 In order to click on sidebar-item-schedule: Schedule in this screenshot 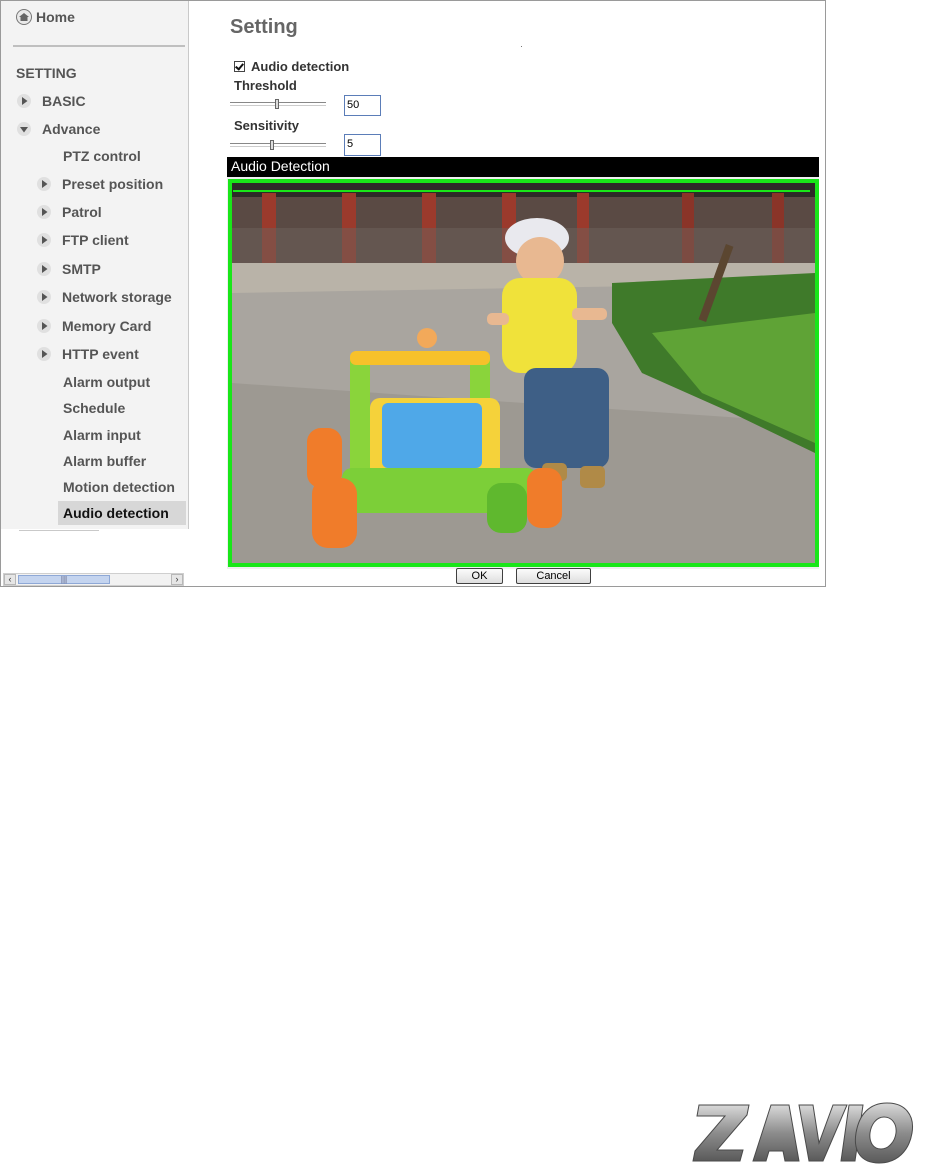, I will do `click(94, 408)`.